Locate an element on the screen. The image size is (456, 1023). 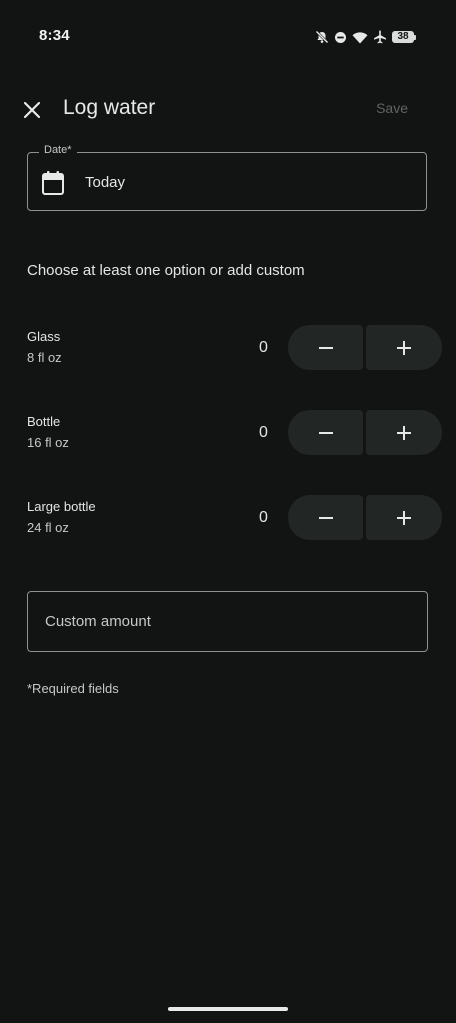
increment-bottle-button is located at coordinates (404, 432).